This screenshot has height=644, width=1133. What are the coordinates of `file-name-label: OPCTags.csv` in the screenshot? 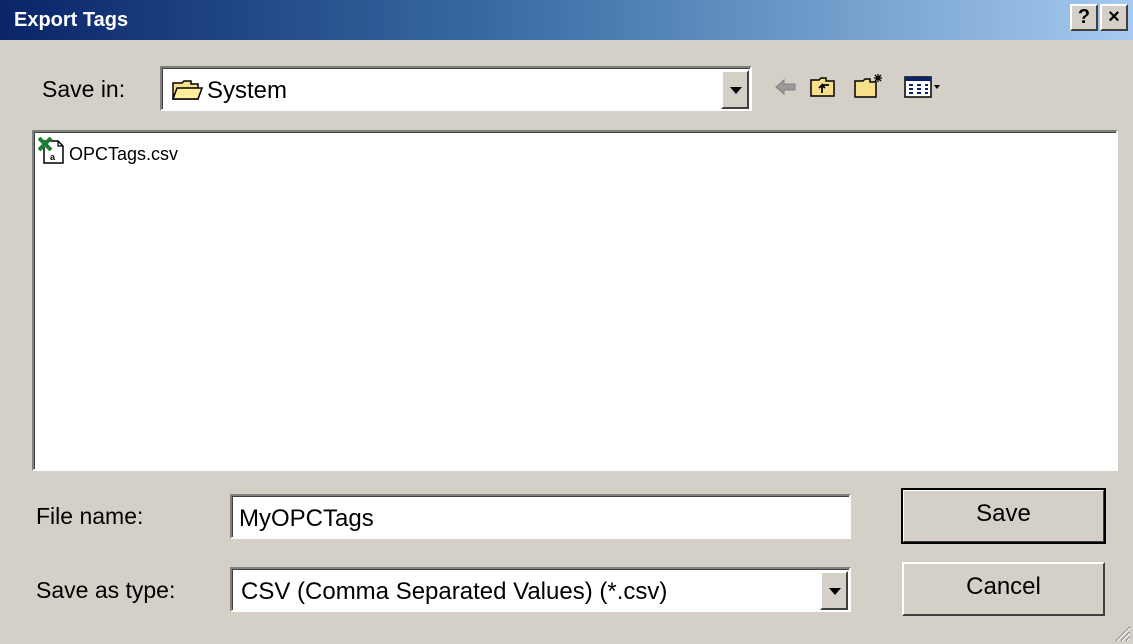 It's located at (124, 154).